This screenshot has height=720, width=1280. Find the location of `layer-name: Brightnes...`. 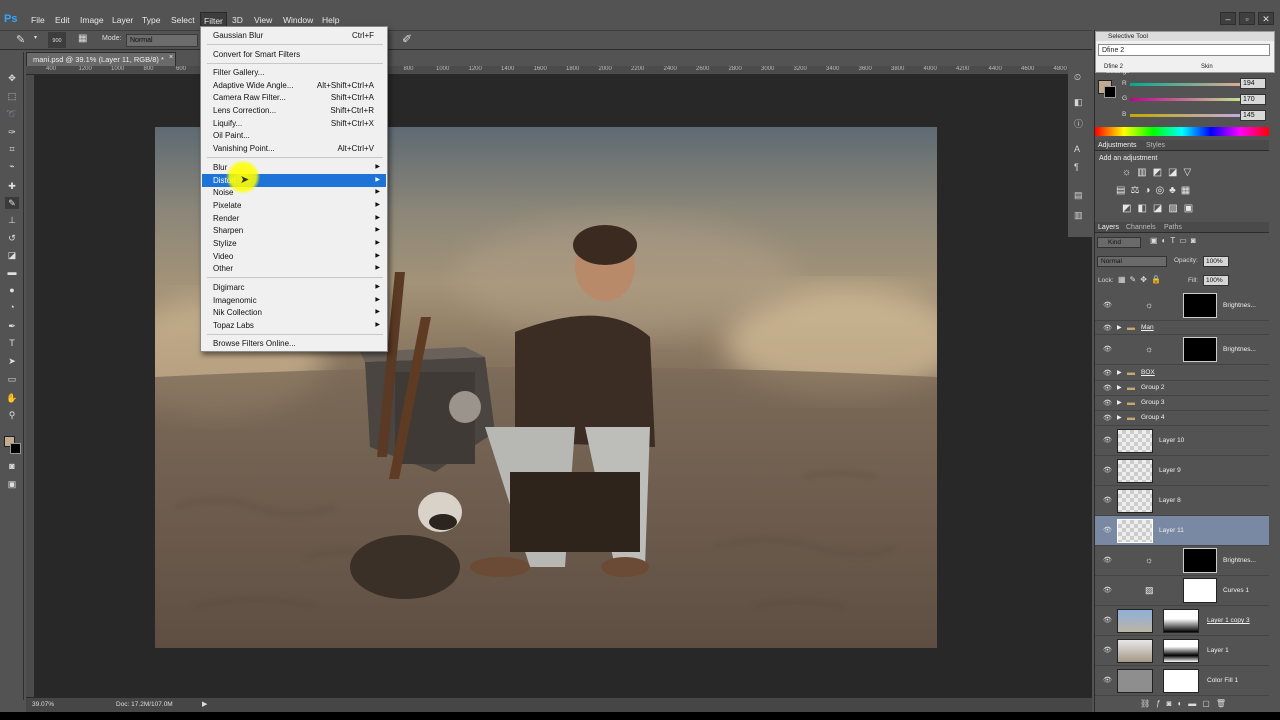

layer-name: Brightnes... is located at coordinates (1239, 305).